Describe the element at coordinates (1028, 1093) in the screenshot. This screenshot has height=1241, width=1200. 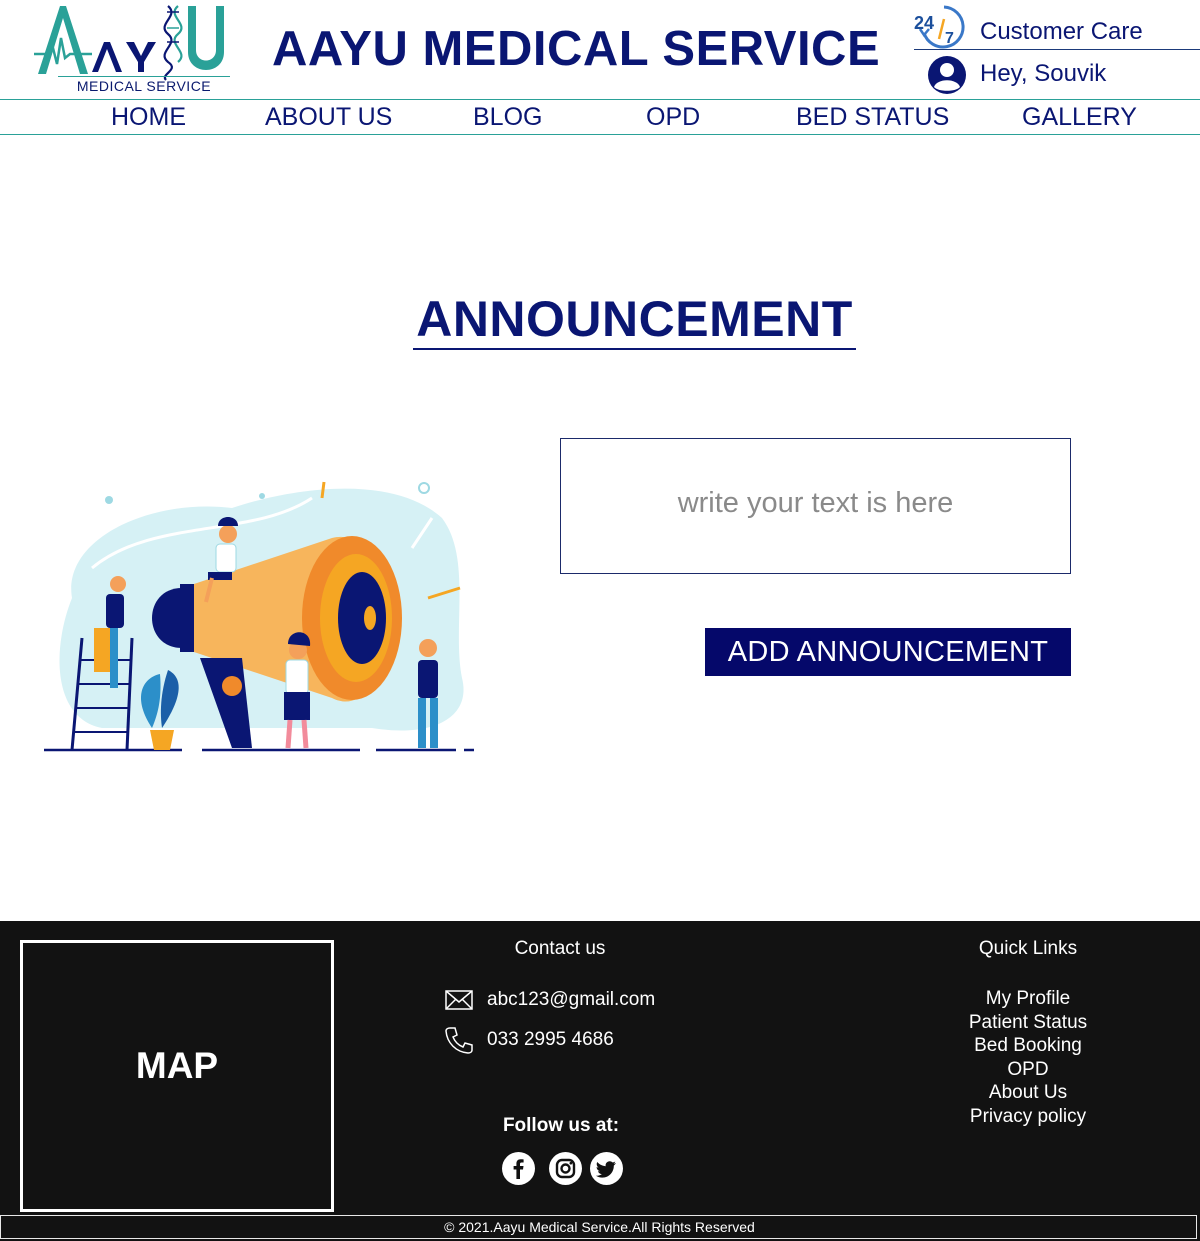
I see `quick-link-about-us: About Us` at that location.